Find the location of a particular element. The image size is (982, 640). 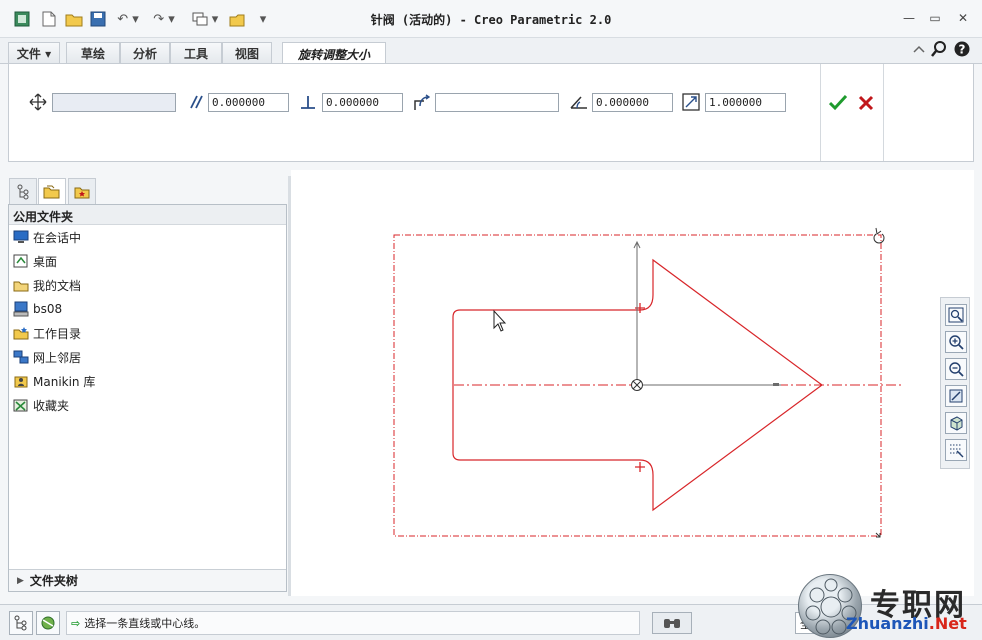

tab-file: 文件 ▾ is located at coordinates (34, 53).